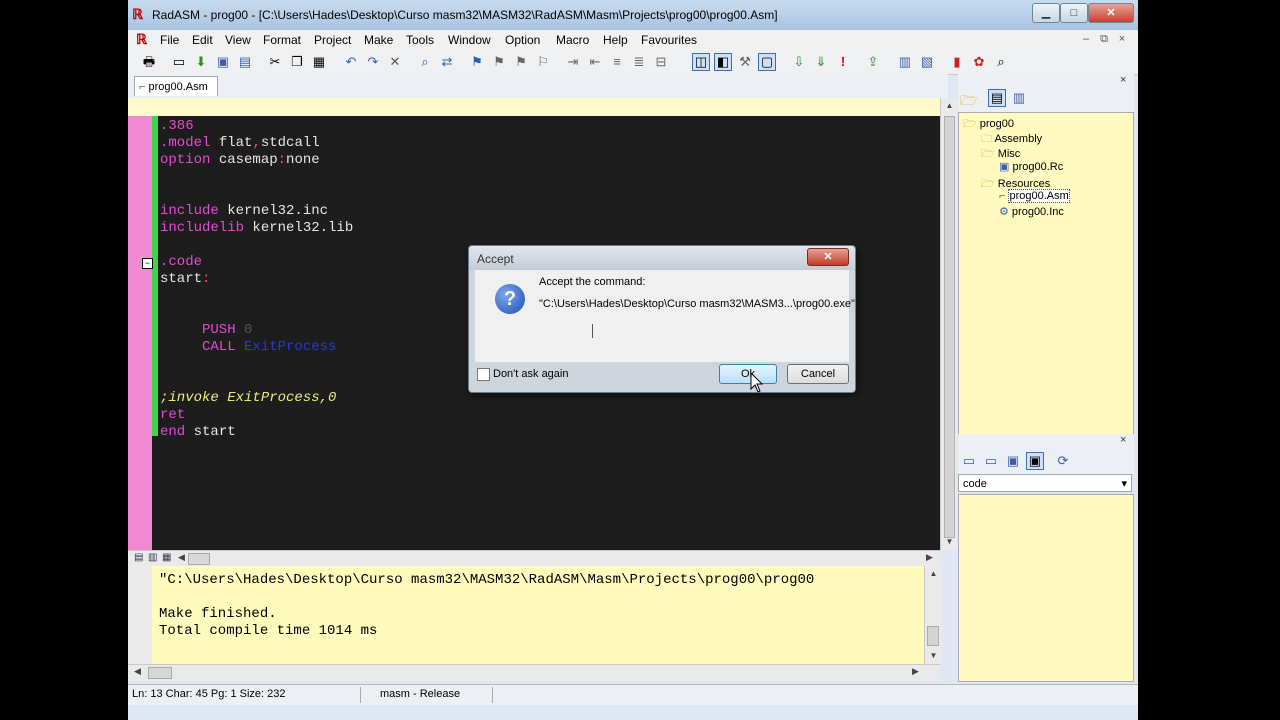 Image resolution: width=1280 pixels, height=720 pixels. What do you see at coordinates (373, 62) in the screenshot?
I see `redo-icon: ↷` at bounding box center [373, 62].